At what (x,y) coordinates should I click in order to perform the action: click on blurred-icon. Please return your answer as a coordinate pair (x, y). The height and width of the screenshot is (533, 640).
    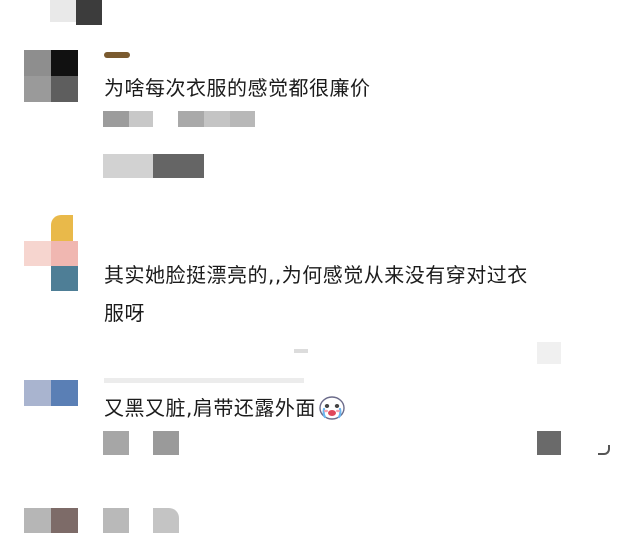
    Looking at the image, I should click on (549, 353).